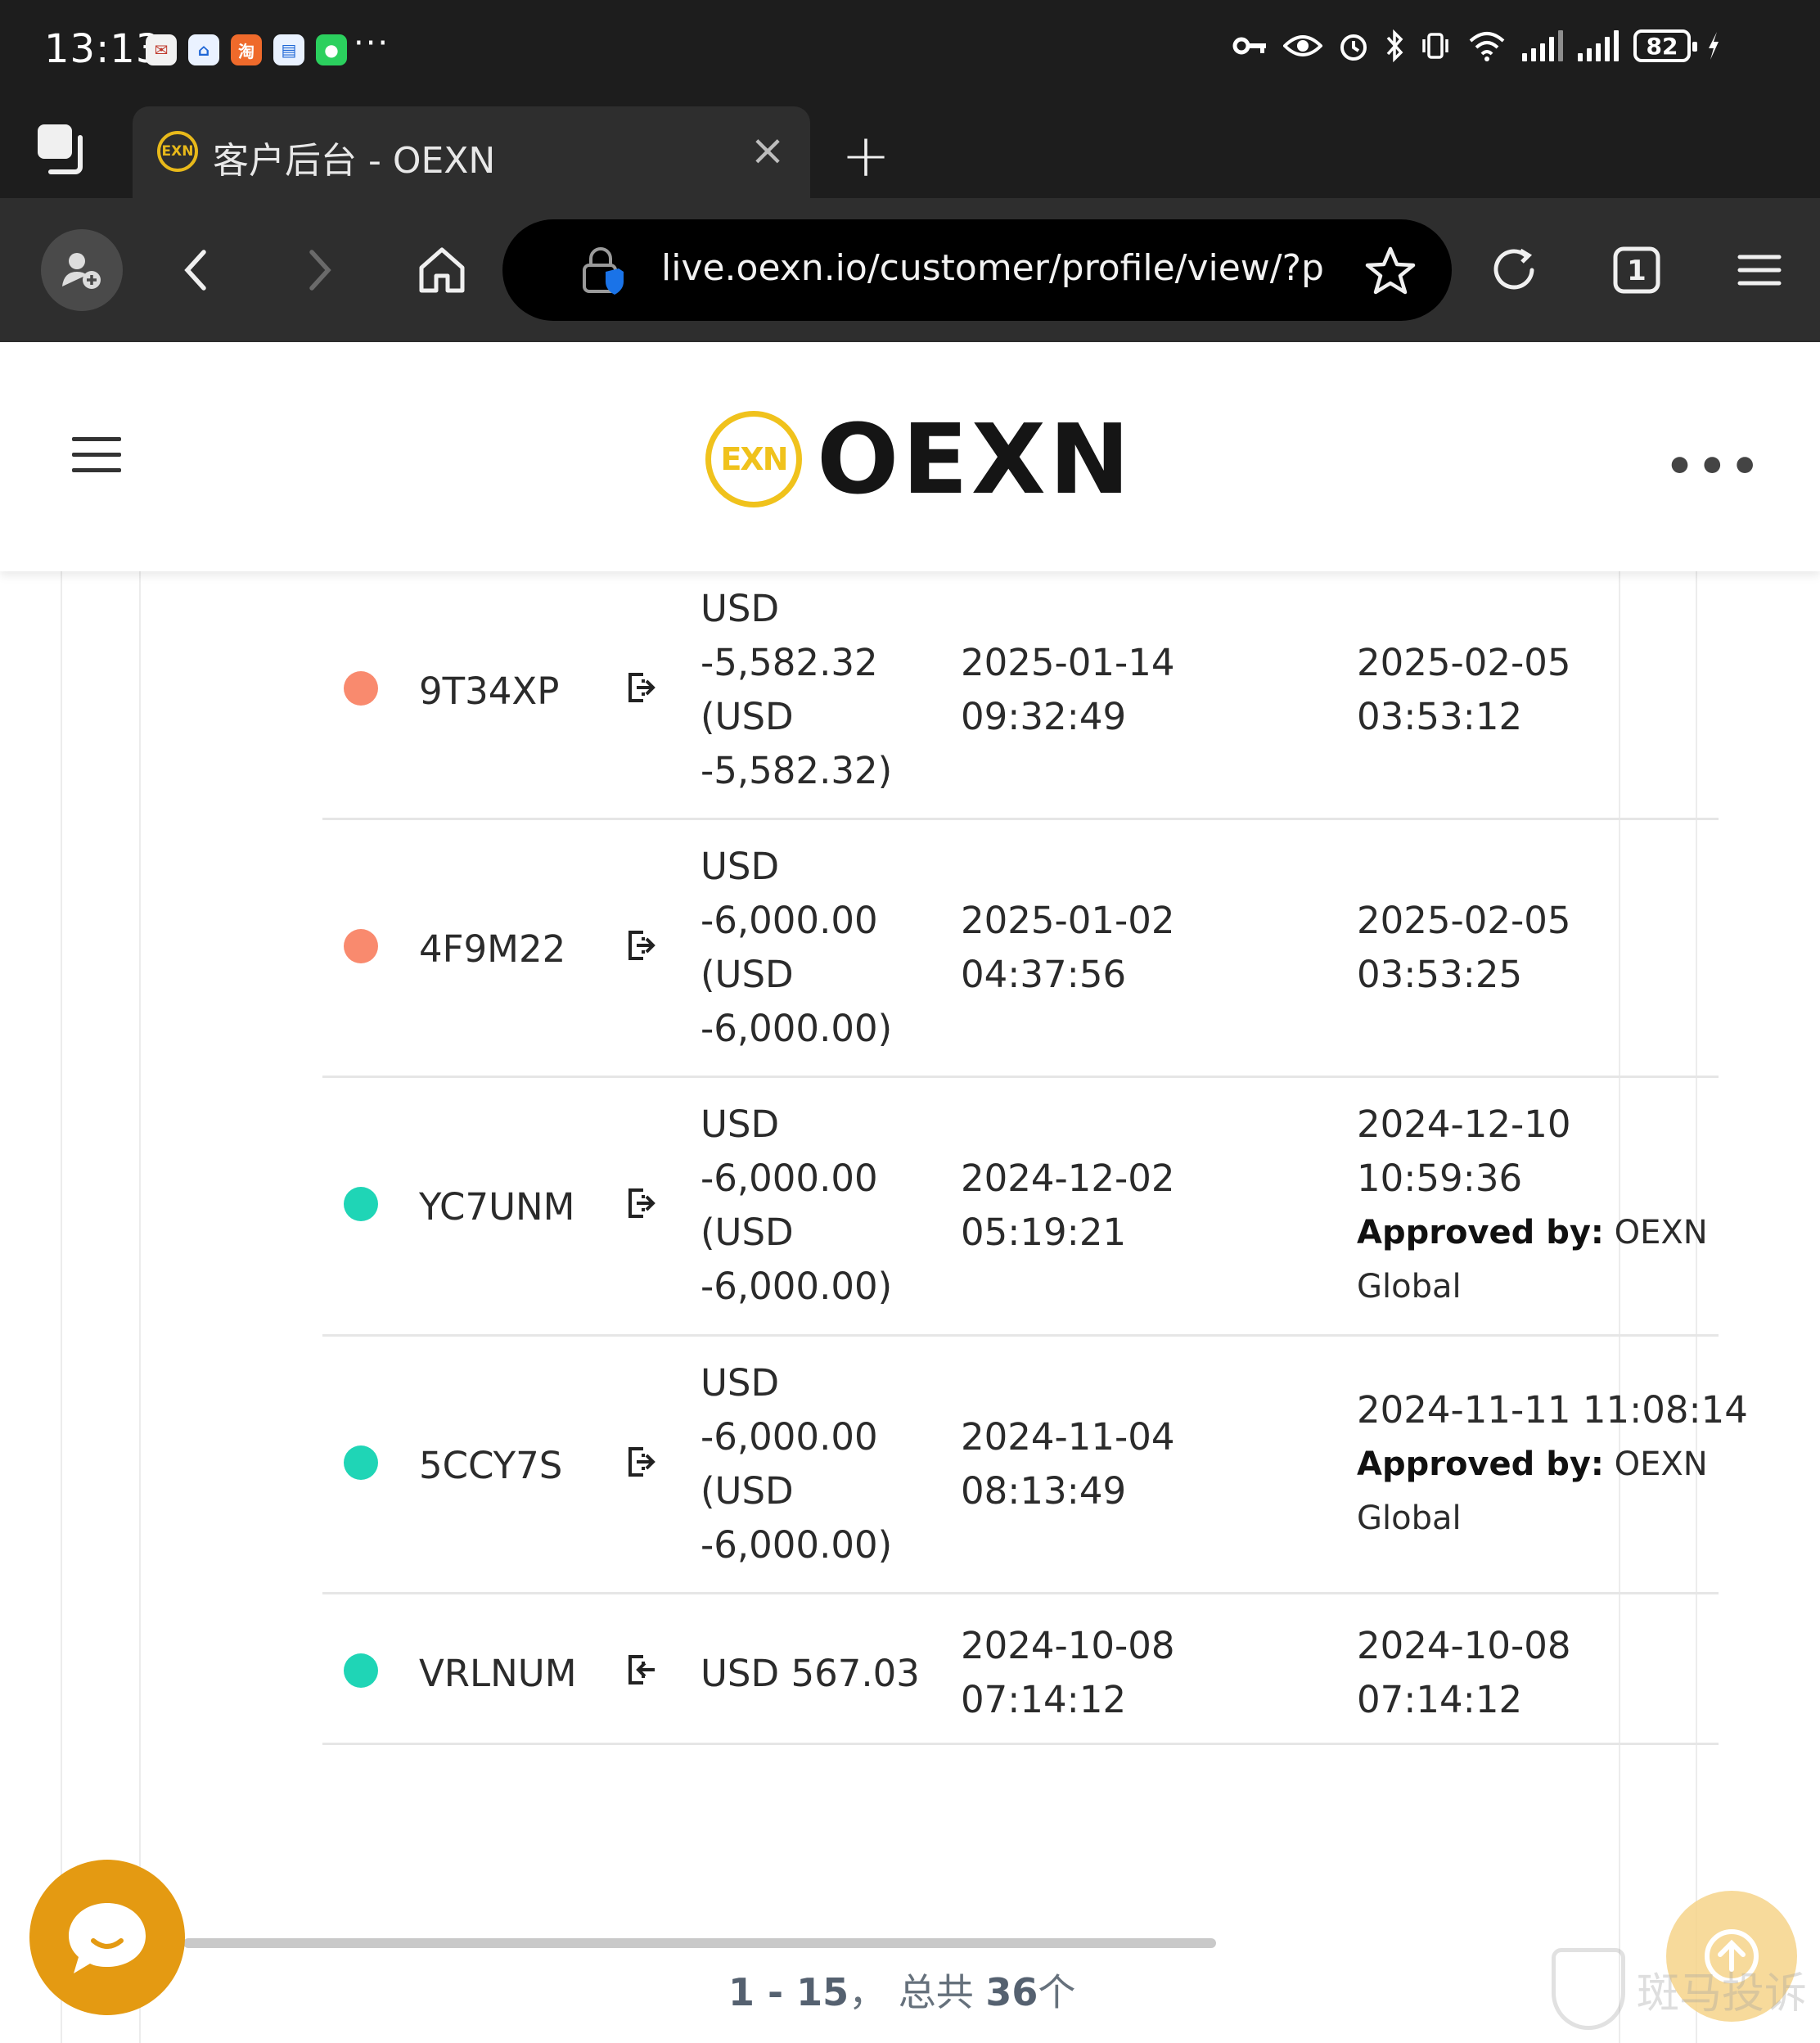 The width and height of the screenshot is (1820, 2043). What do you see at coordinates (1464, 1673) in the screenshot?
I see `processed-date-cell: 2024-10-08 07:14:12` at bounding box center [1464, 1673].